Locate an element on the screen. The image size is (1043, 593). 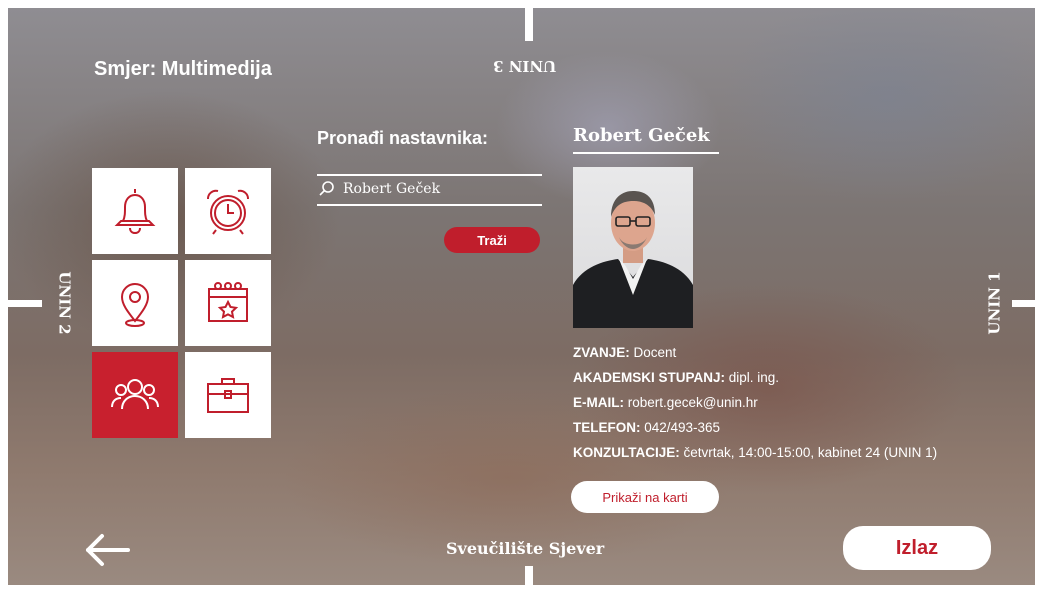
campus-label-bottom: Sveučilište Sjever is located at coordinates (525, 548).